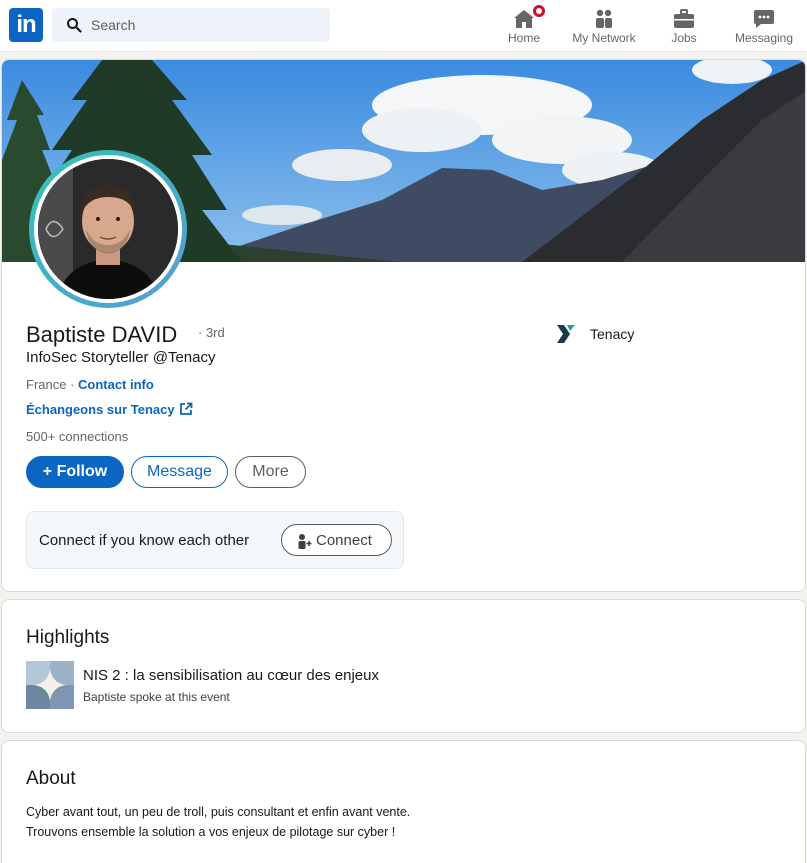 This screenshot has width=807, height=863. Describe the element at coordinates (344, 540) in the screenshot. I see `connect-button-label: Connect` at that location.